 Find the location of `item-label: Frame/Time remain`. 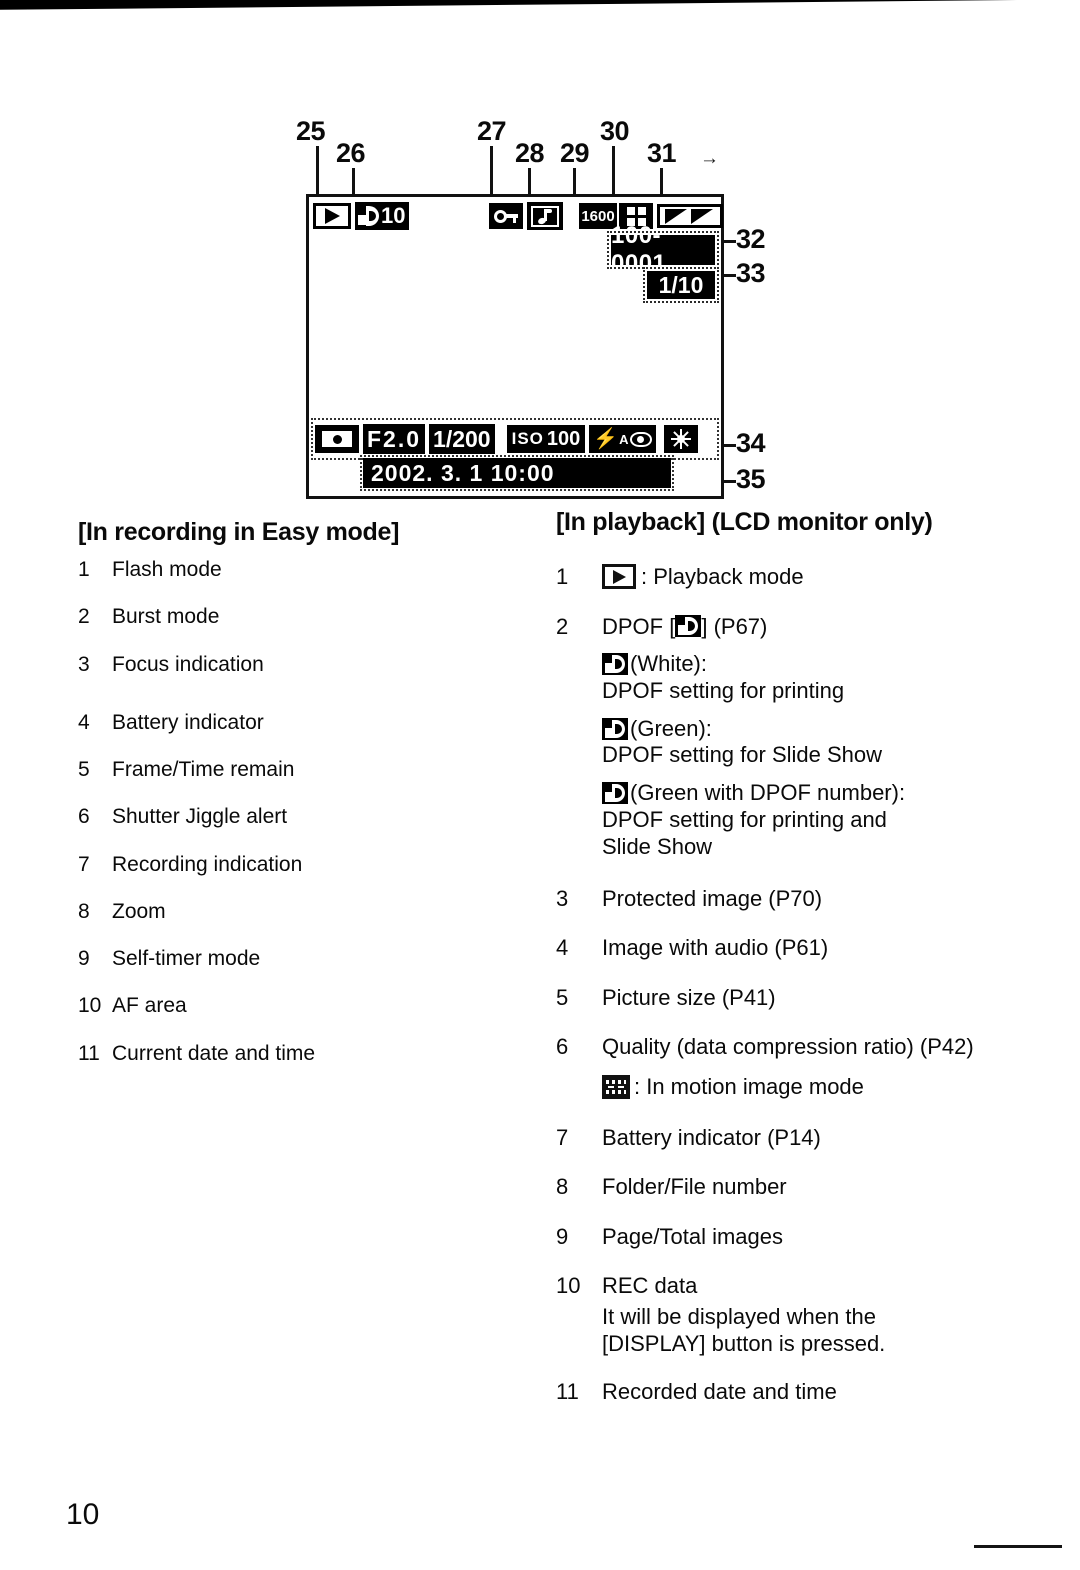

item-label: Frame/Time remain is located at coordinates (203, 769).